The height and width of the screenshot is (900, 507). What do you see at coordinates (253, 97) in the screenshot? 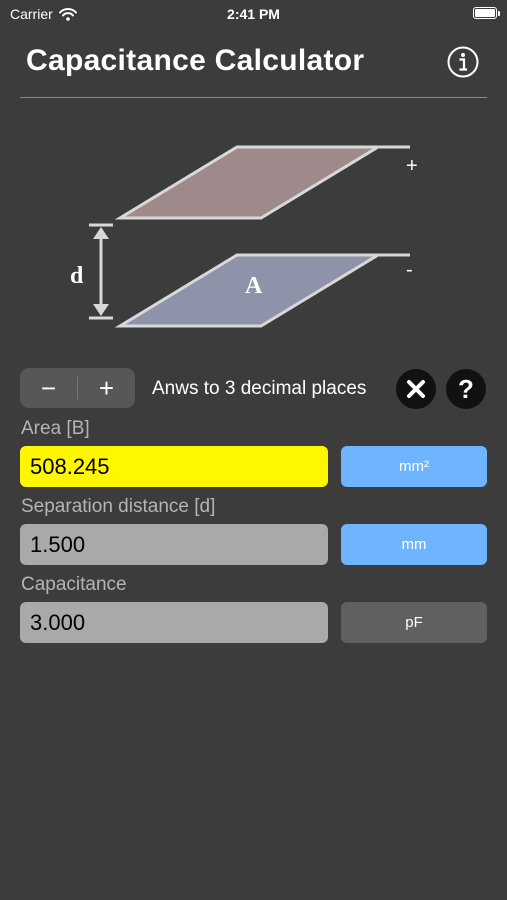
I see `header-divider` at bounding box center [253, 97].